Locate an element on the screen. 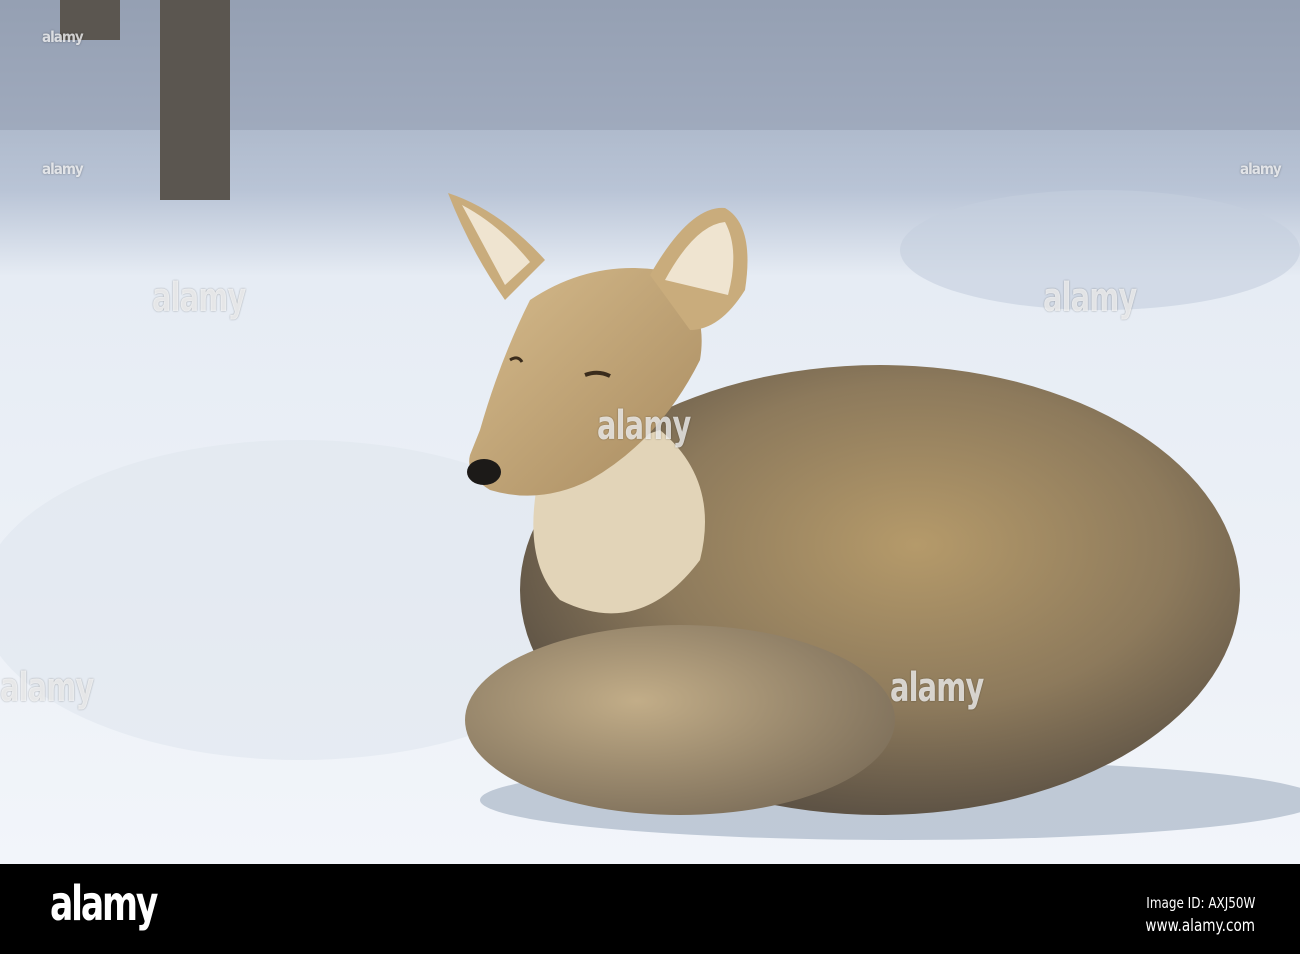 The width and height of the screenshot is (1300, 954). coyote-nose is located at coordinates (484, 472).